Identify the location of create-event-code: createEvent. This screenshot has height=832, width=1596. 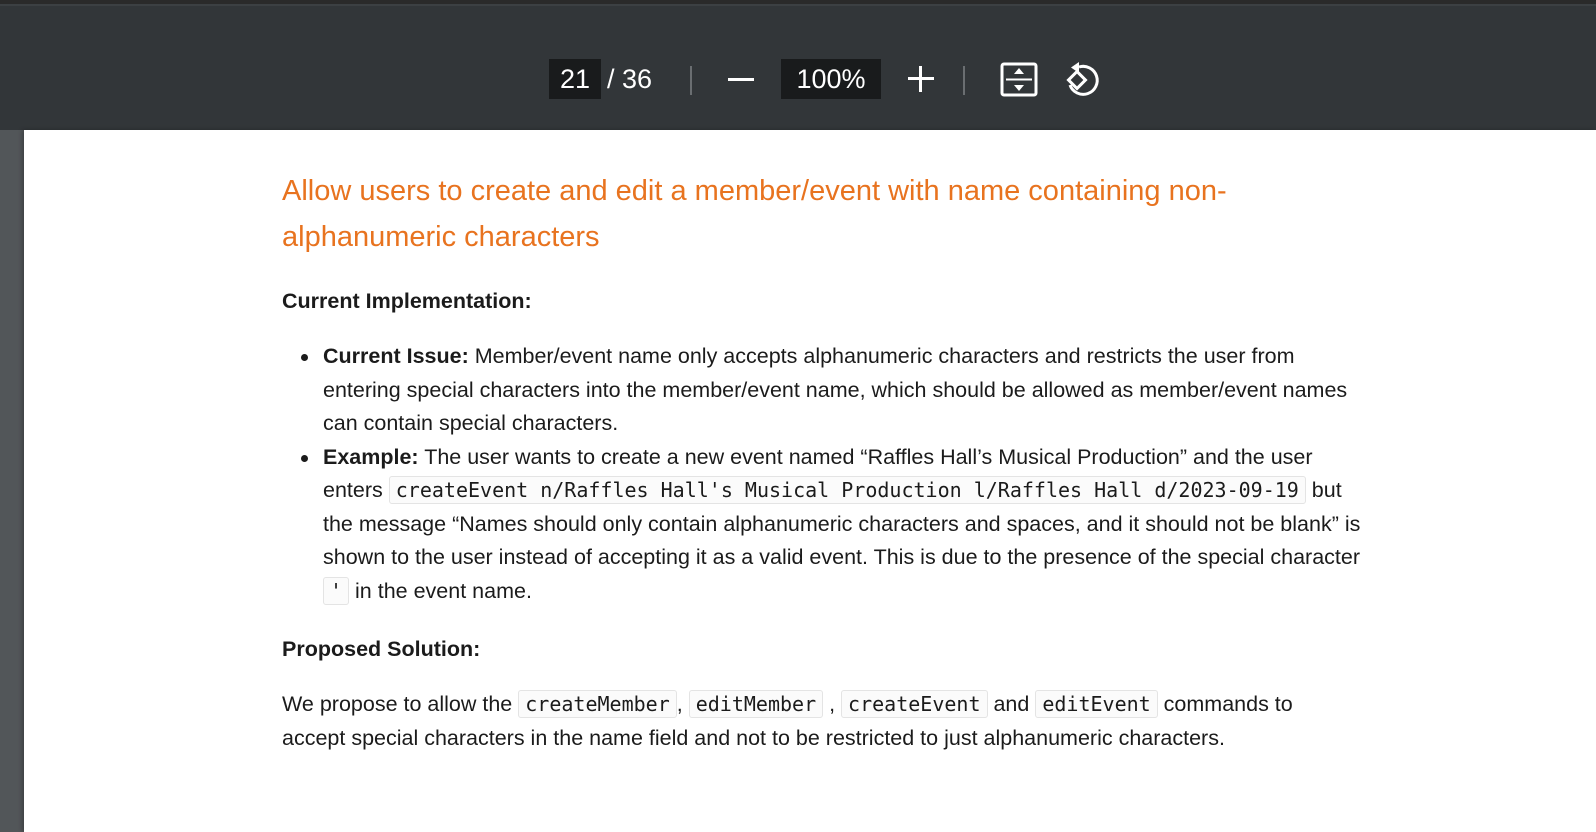
(914, 704).